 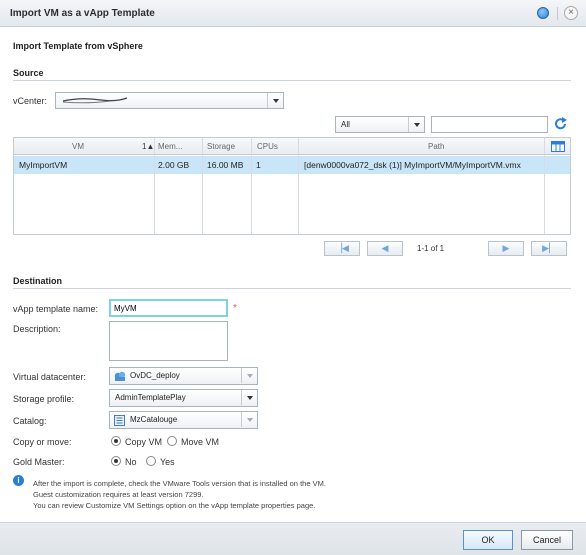 What do you see at coordinates (258, 165) in the screenshot?
I see `cell-cpus: 1` at bounding box center [258, 165].